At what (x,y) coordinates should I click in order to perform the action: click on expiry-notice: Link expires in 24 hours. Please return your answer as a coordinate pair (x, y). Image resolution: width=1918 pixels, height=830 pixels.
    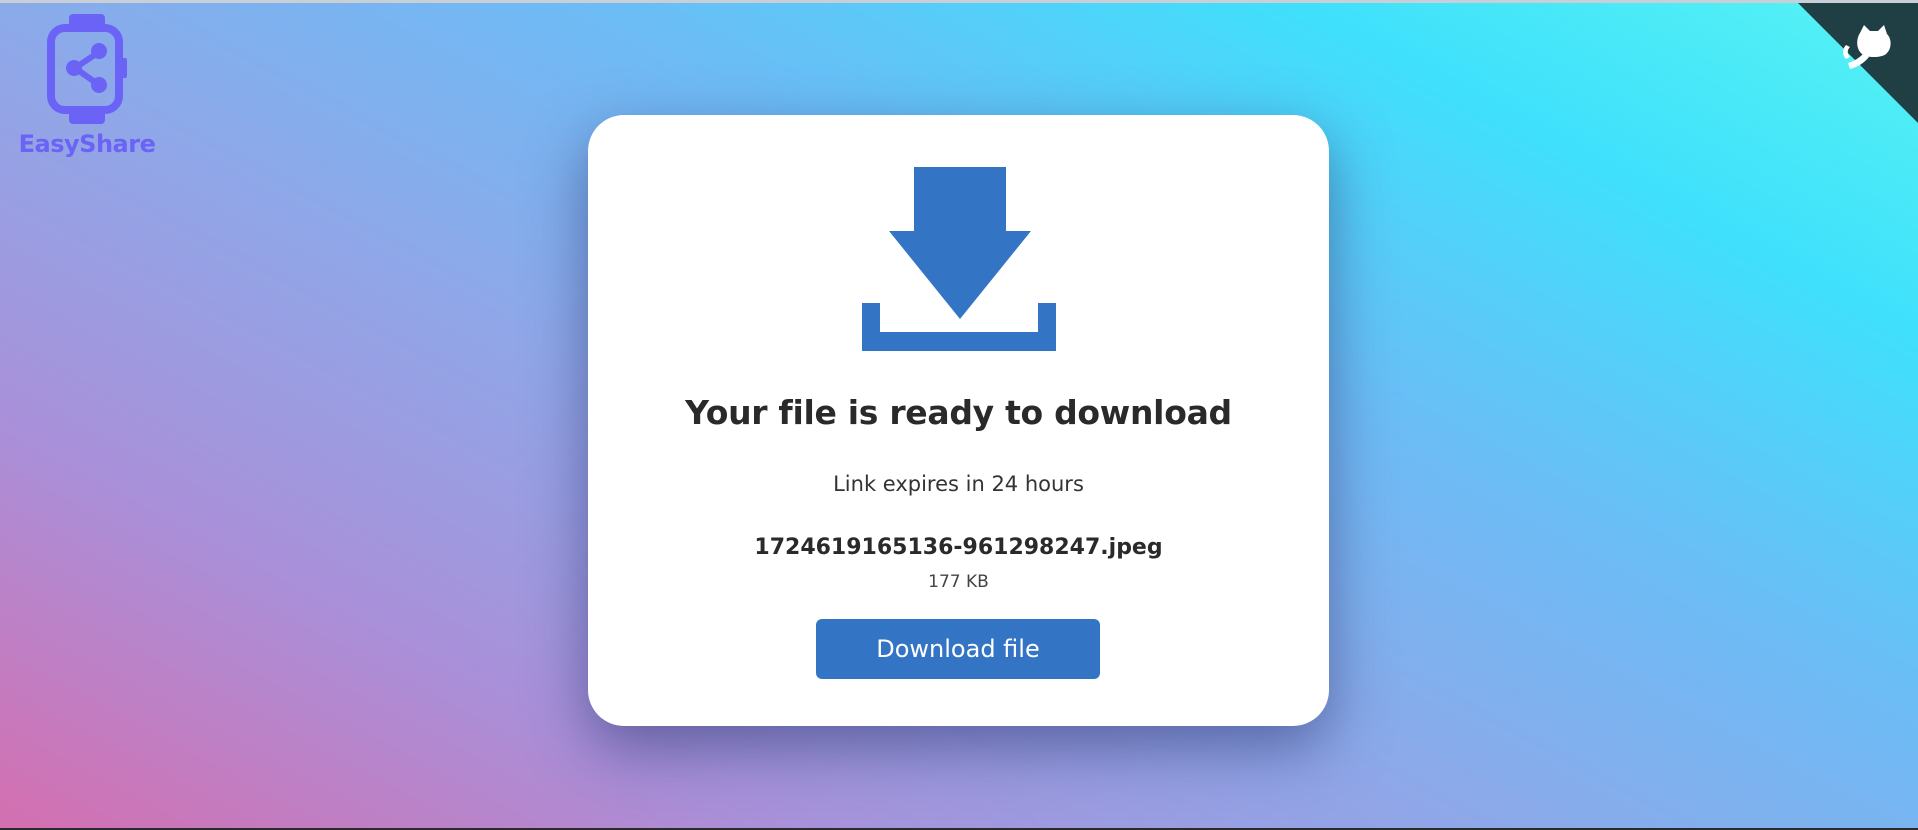
    Looking at the image, I should click on (958, 484).